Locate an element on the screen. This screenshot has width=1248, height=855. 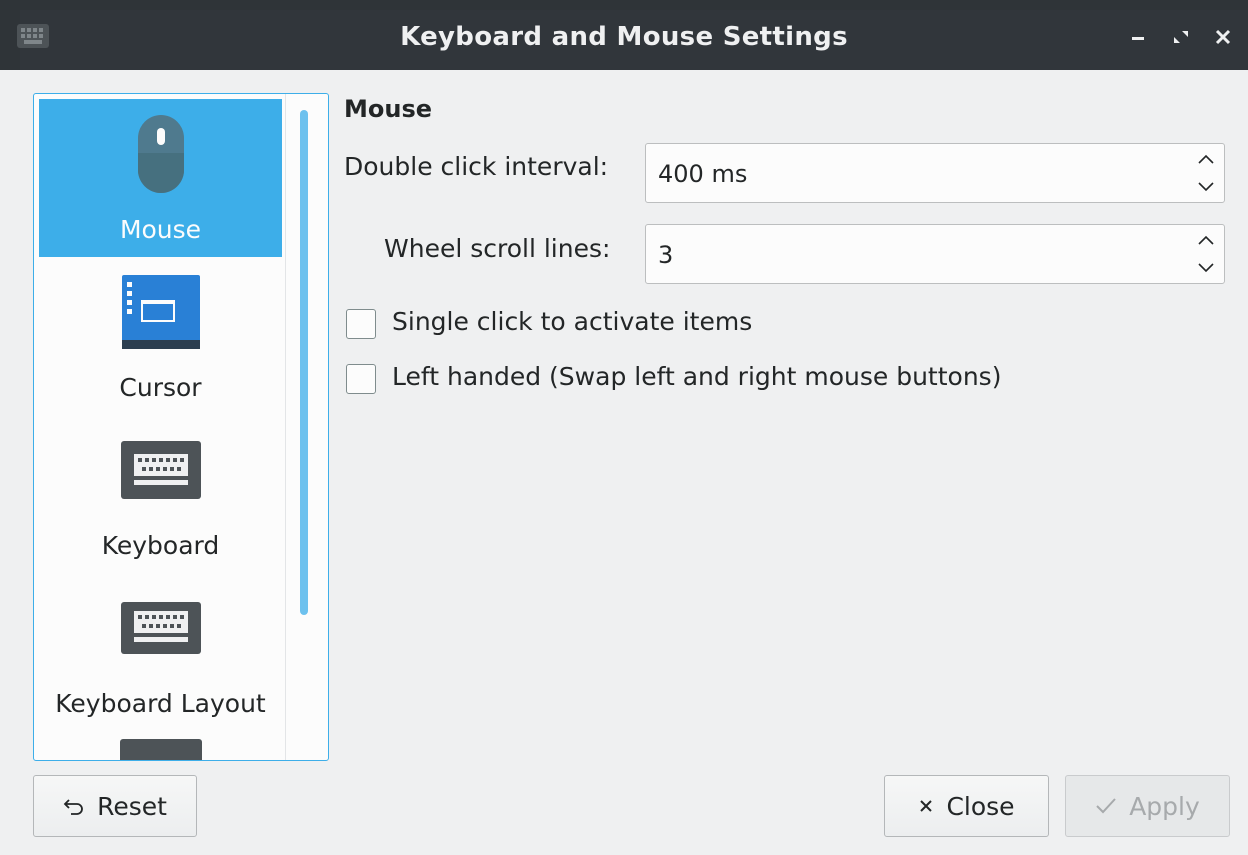
close-x-icon is located at coordinates (926, 806).